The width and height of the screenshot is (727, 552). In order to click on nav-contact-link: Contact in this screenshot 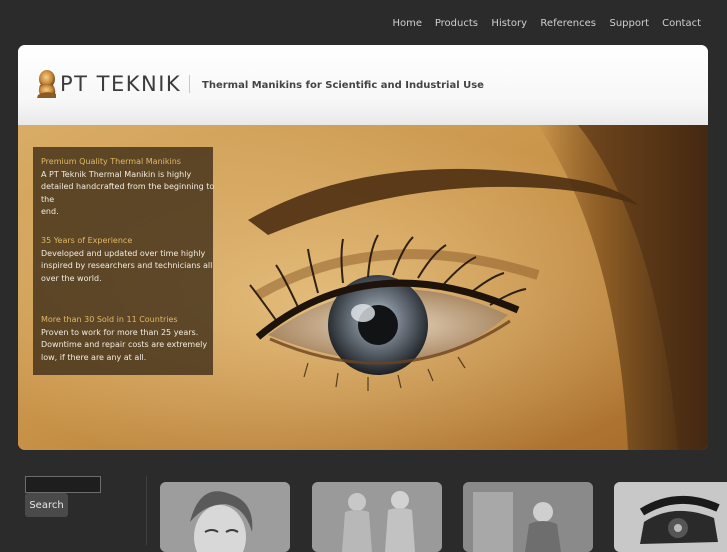, I will do `click(681, 23)`.